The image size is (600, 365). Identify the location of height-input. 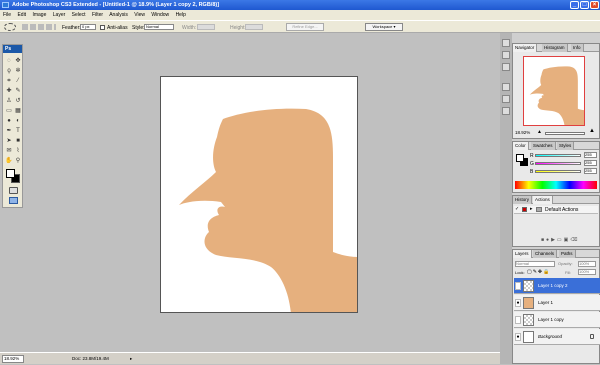
(254, 27).